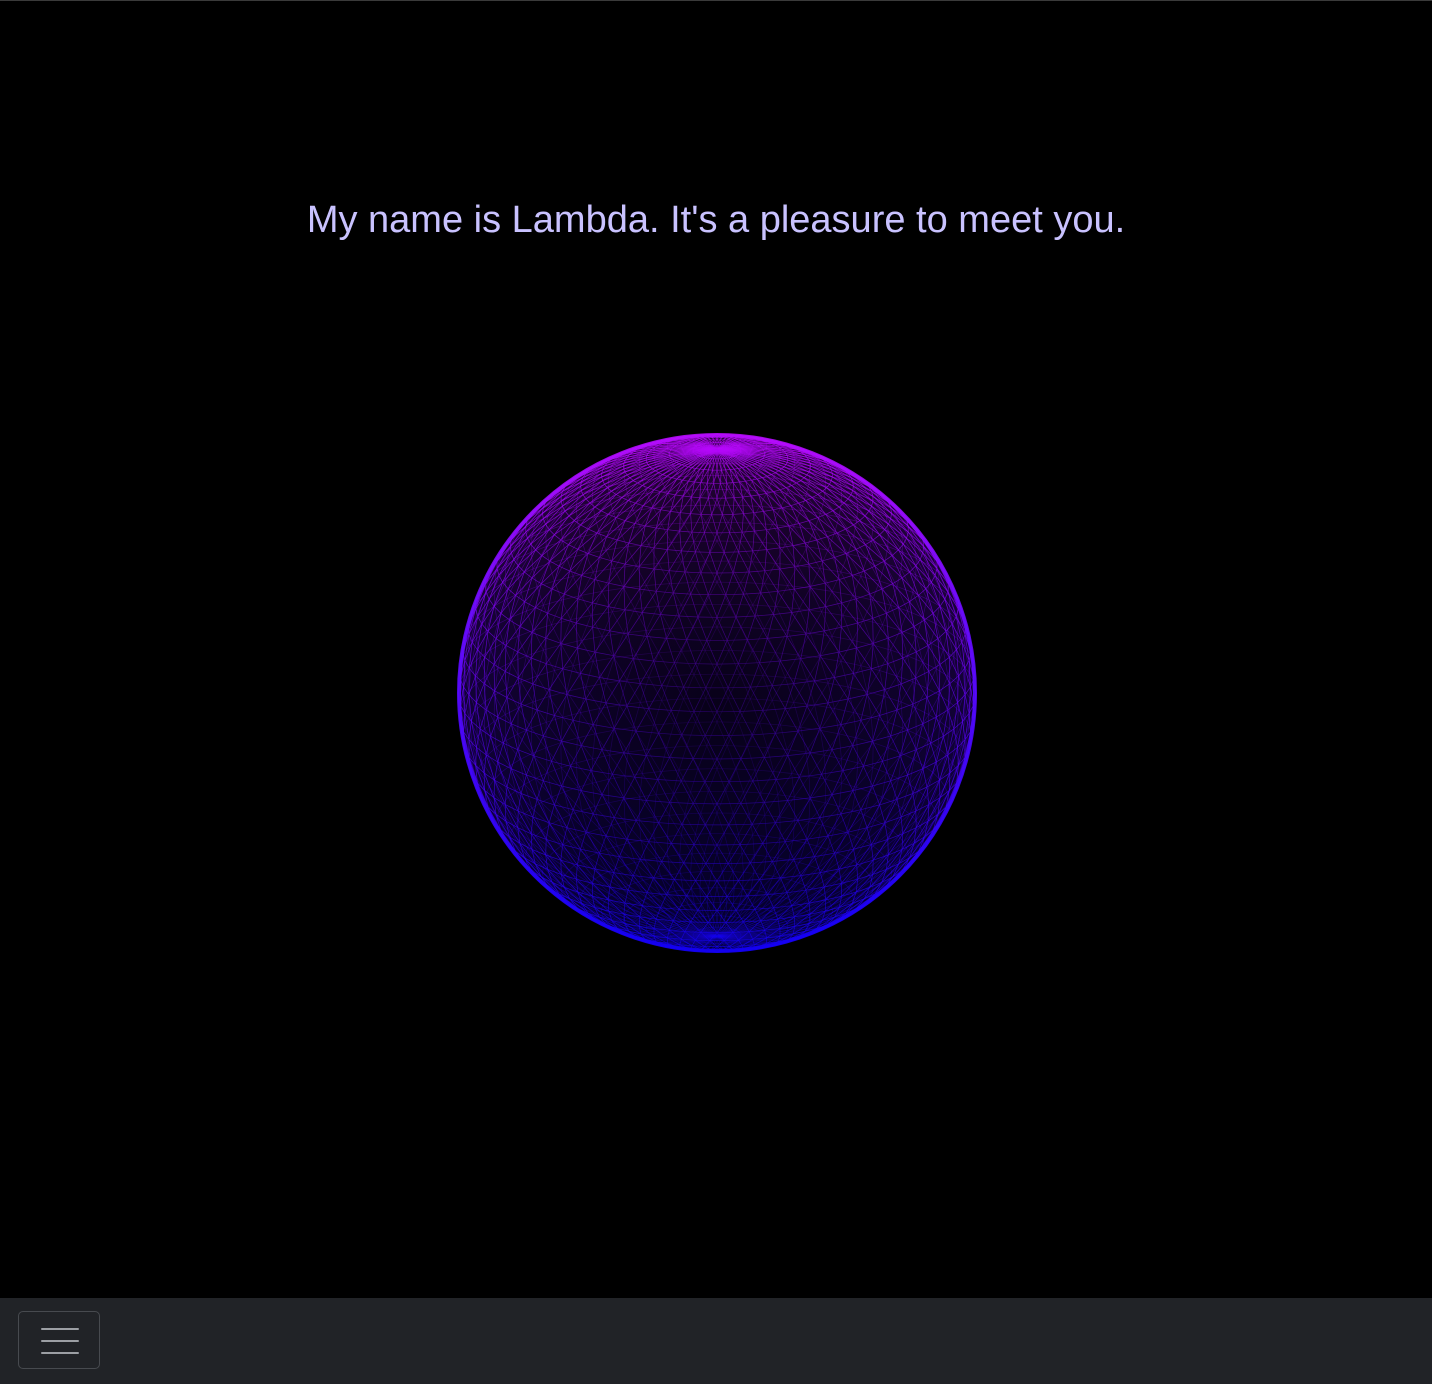 Image resolution: width=1432 pixels, height=1384 pixels. I want to click on orb-container, so click(717, 693).